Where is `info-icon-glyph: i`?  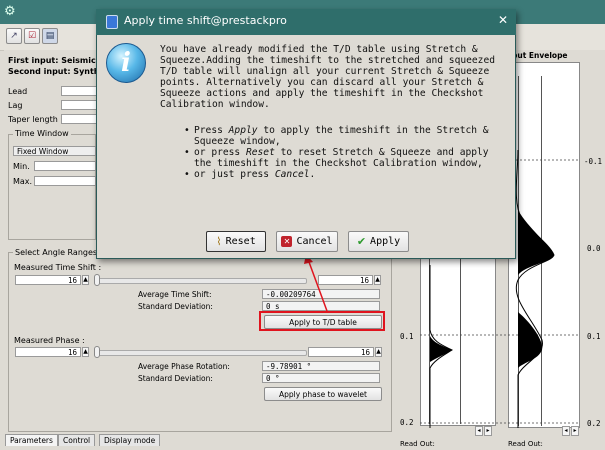
info-icon-glyph: i is located at coordinates (126, 63).